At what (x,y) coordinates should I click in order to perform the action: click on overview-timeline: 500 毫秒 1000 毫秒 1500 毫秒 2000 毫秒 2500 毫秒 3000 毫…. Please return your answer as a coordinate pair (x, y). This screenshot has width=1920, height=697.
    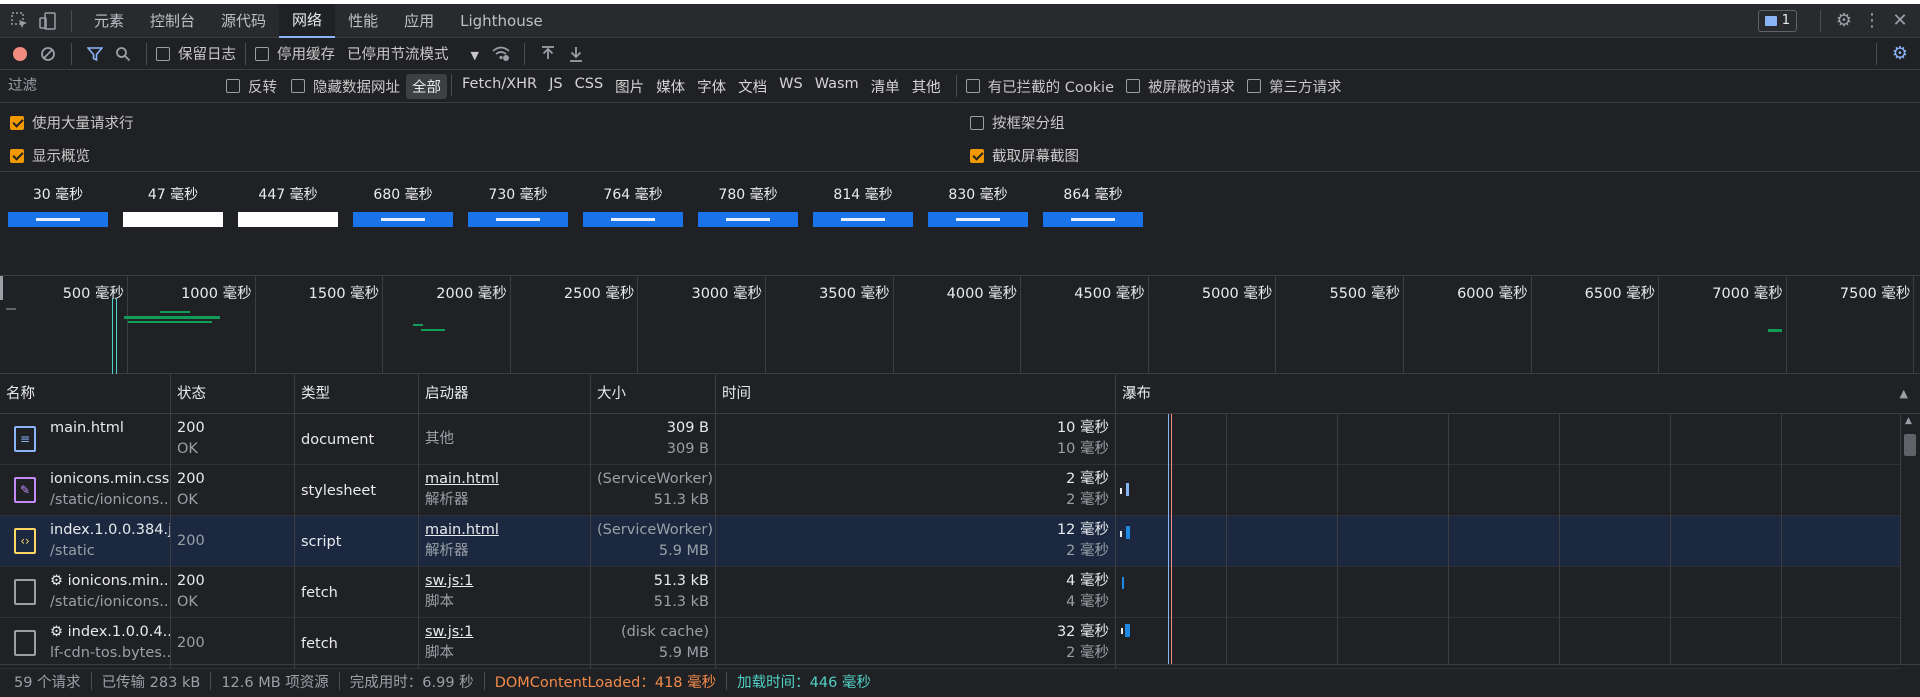
    Looking at the image, I should click on (960, 325).